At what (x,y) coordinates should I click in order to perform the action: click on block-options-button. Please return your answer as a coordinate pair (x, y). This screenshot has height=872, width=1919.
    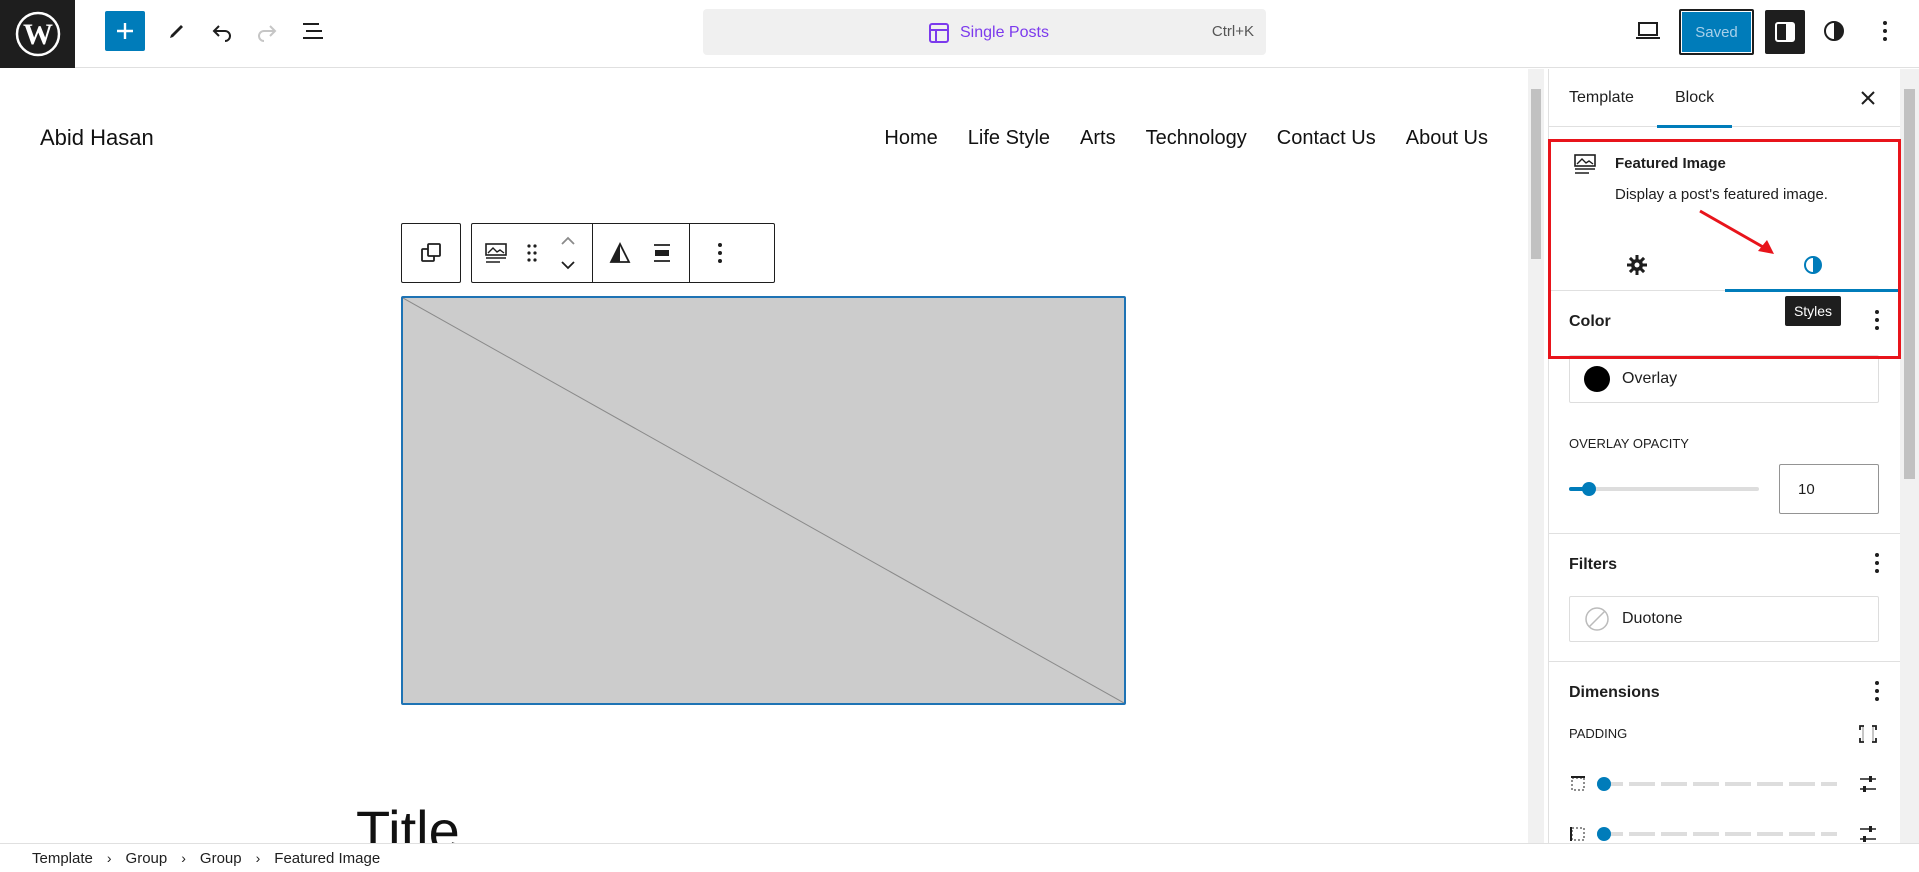
    Looking at the image, I should click on (720, 253).